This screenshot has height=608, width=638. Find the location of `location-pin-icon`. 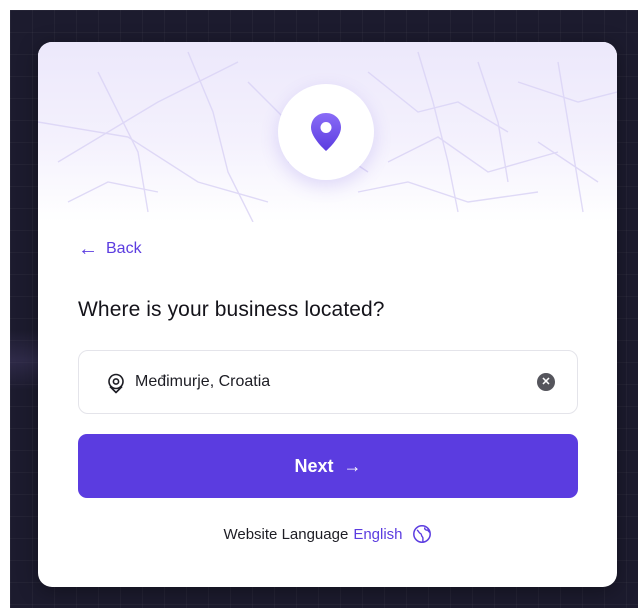

location-pin-icon is located at coordinates (326, 132).